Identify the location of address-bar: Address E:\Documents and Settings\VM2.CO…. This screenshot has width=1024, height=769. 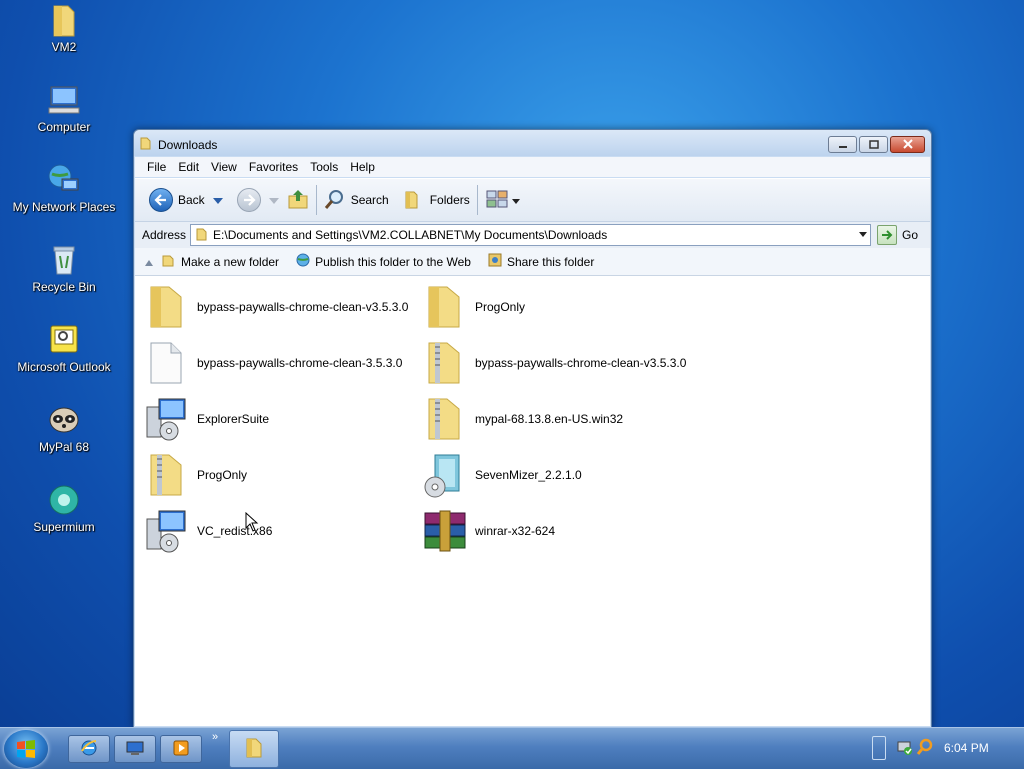
(532, 235).